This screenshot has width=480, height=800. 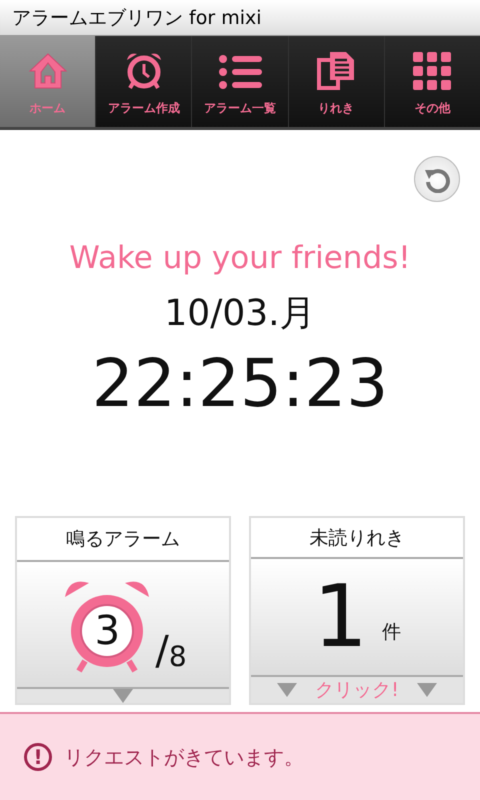 I want to click on window-title: アラームエブリワン for mixi, so click(x=137, y=18).